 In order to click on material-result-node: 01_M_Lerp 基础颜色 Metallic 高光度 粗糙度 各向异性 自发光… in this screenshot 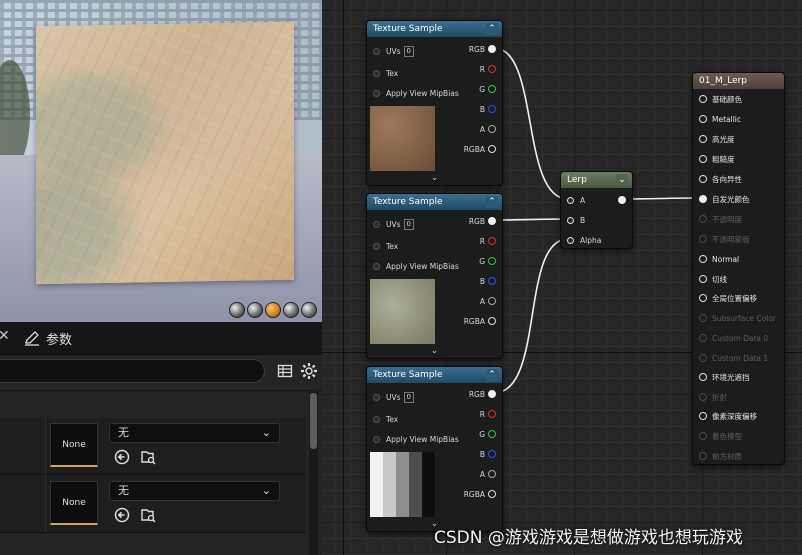, I will do `click(738, 268)`.